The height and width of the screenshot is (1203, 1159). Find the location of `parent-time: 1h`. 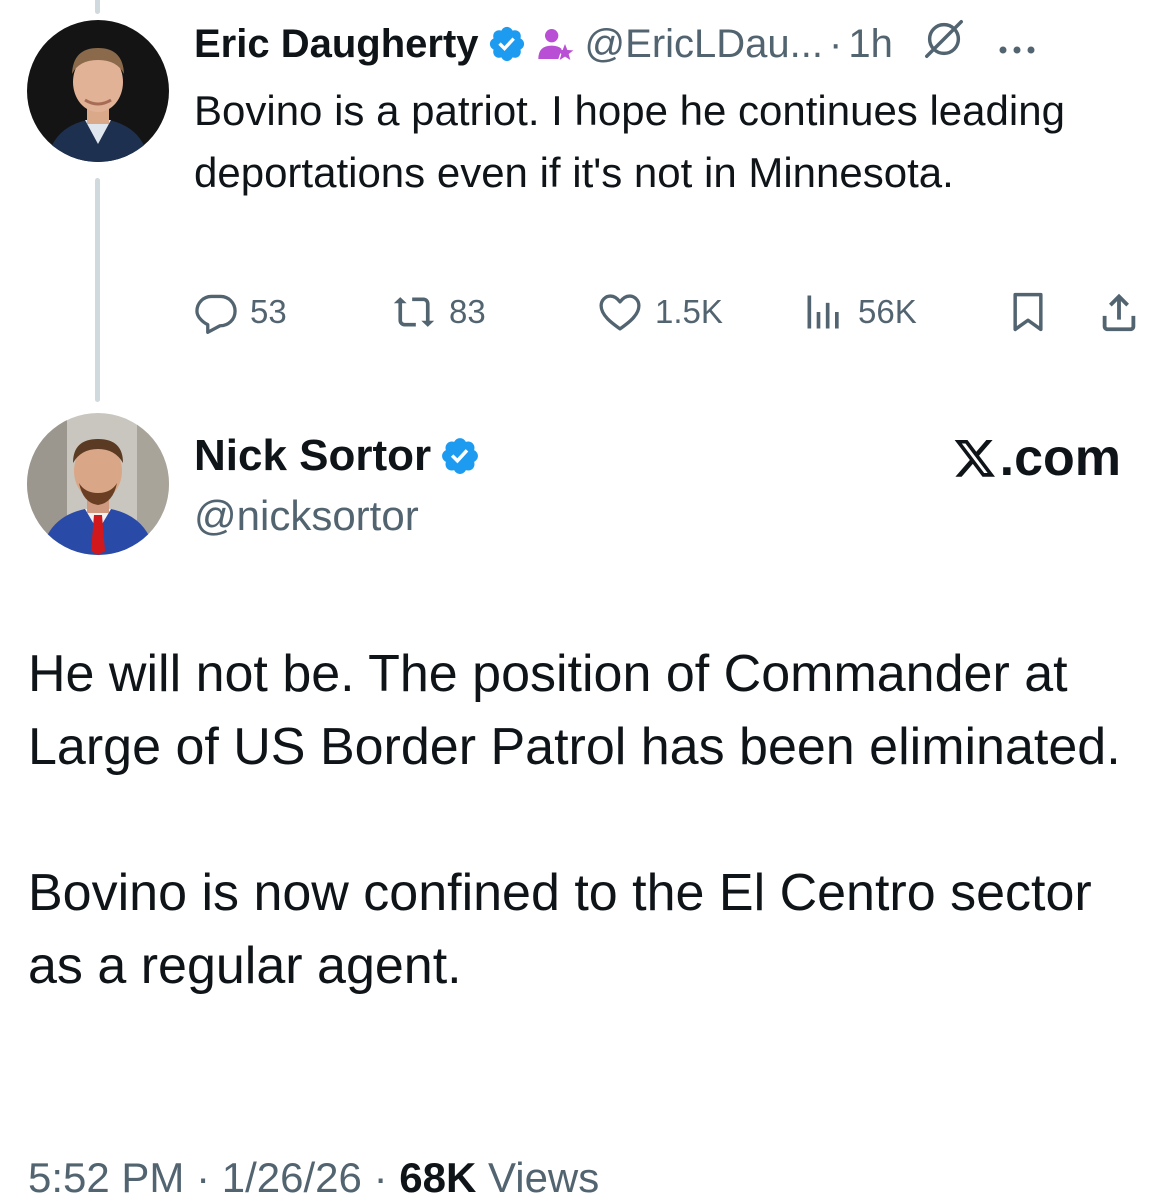

parent-time: 1h is located at coordinates (870, 44).